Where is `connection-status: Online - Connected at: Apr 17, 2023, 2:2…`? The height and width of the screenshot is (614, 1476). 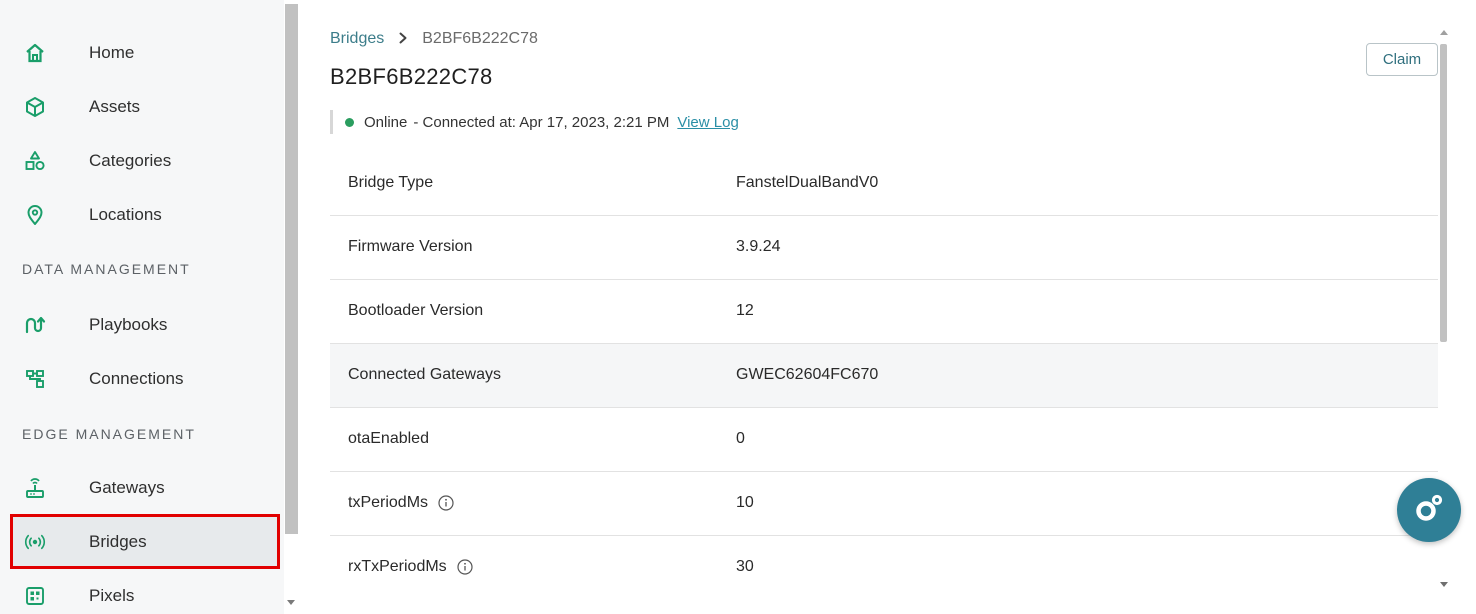
connection-status: Online - Connected at: Apr 17, 2023, 2:2… is located at coordinates (534, 122).